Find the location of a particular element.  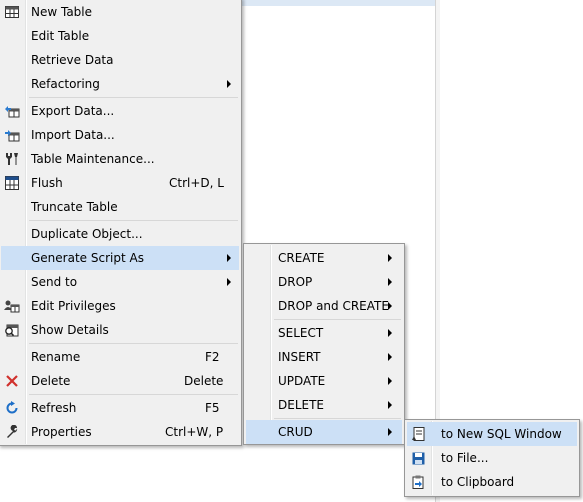

submenu-item-crud: CRUD is located at coordinates (324, 432).